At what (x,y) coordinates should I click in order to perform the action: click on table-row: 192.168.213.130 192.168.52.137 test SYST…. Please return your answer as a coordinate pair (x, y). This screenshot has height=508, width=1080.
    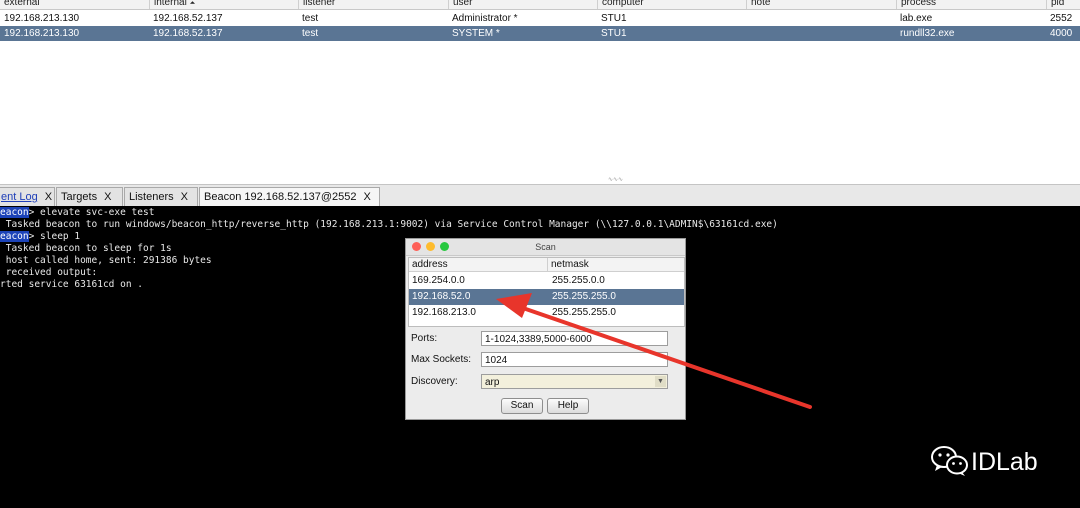
    Looking at the image, I should click on (540, 33).